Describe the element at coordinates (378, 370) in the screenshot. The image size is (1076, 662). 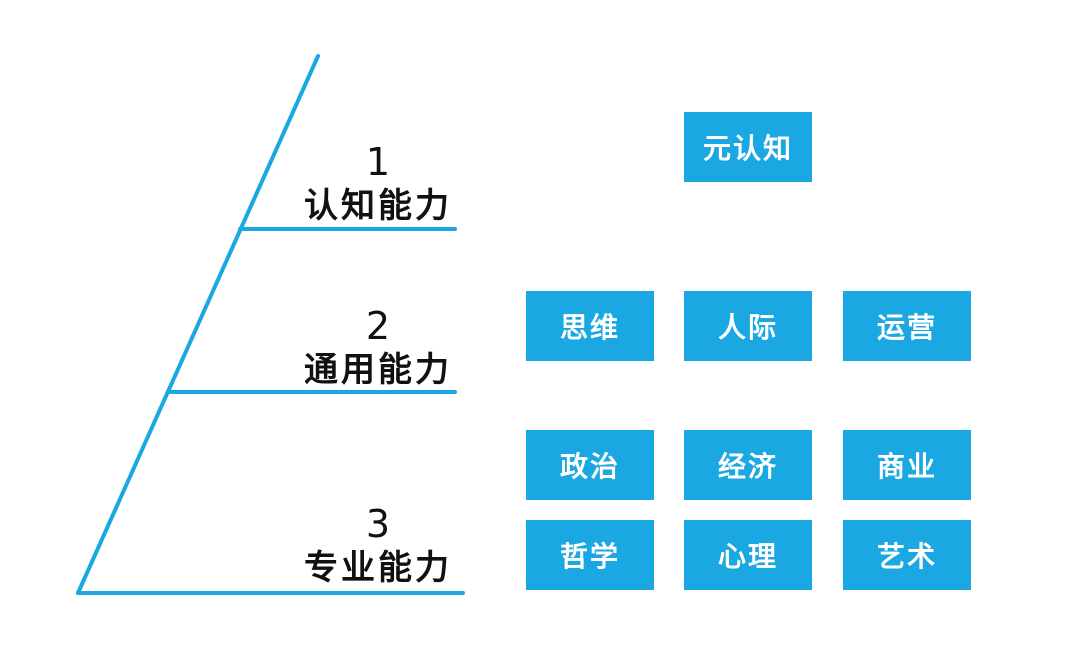
I see `level-2-name: 通用能力` at that location.